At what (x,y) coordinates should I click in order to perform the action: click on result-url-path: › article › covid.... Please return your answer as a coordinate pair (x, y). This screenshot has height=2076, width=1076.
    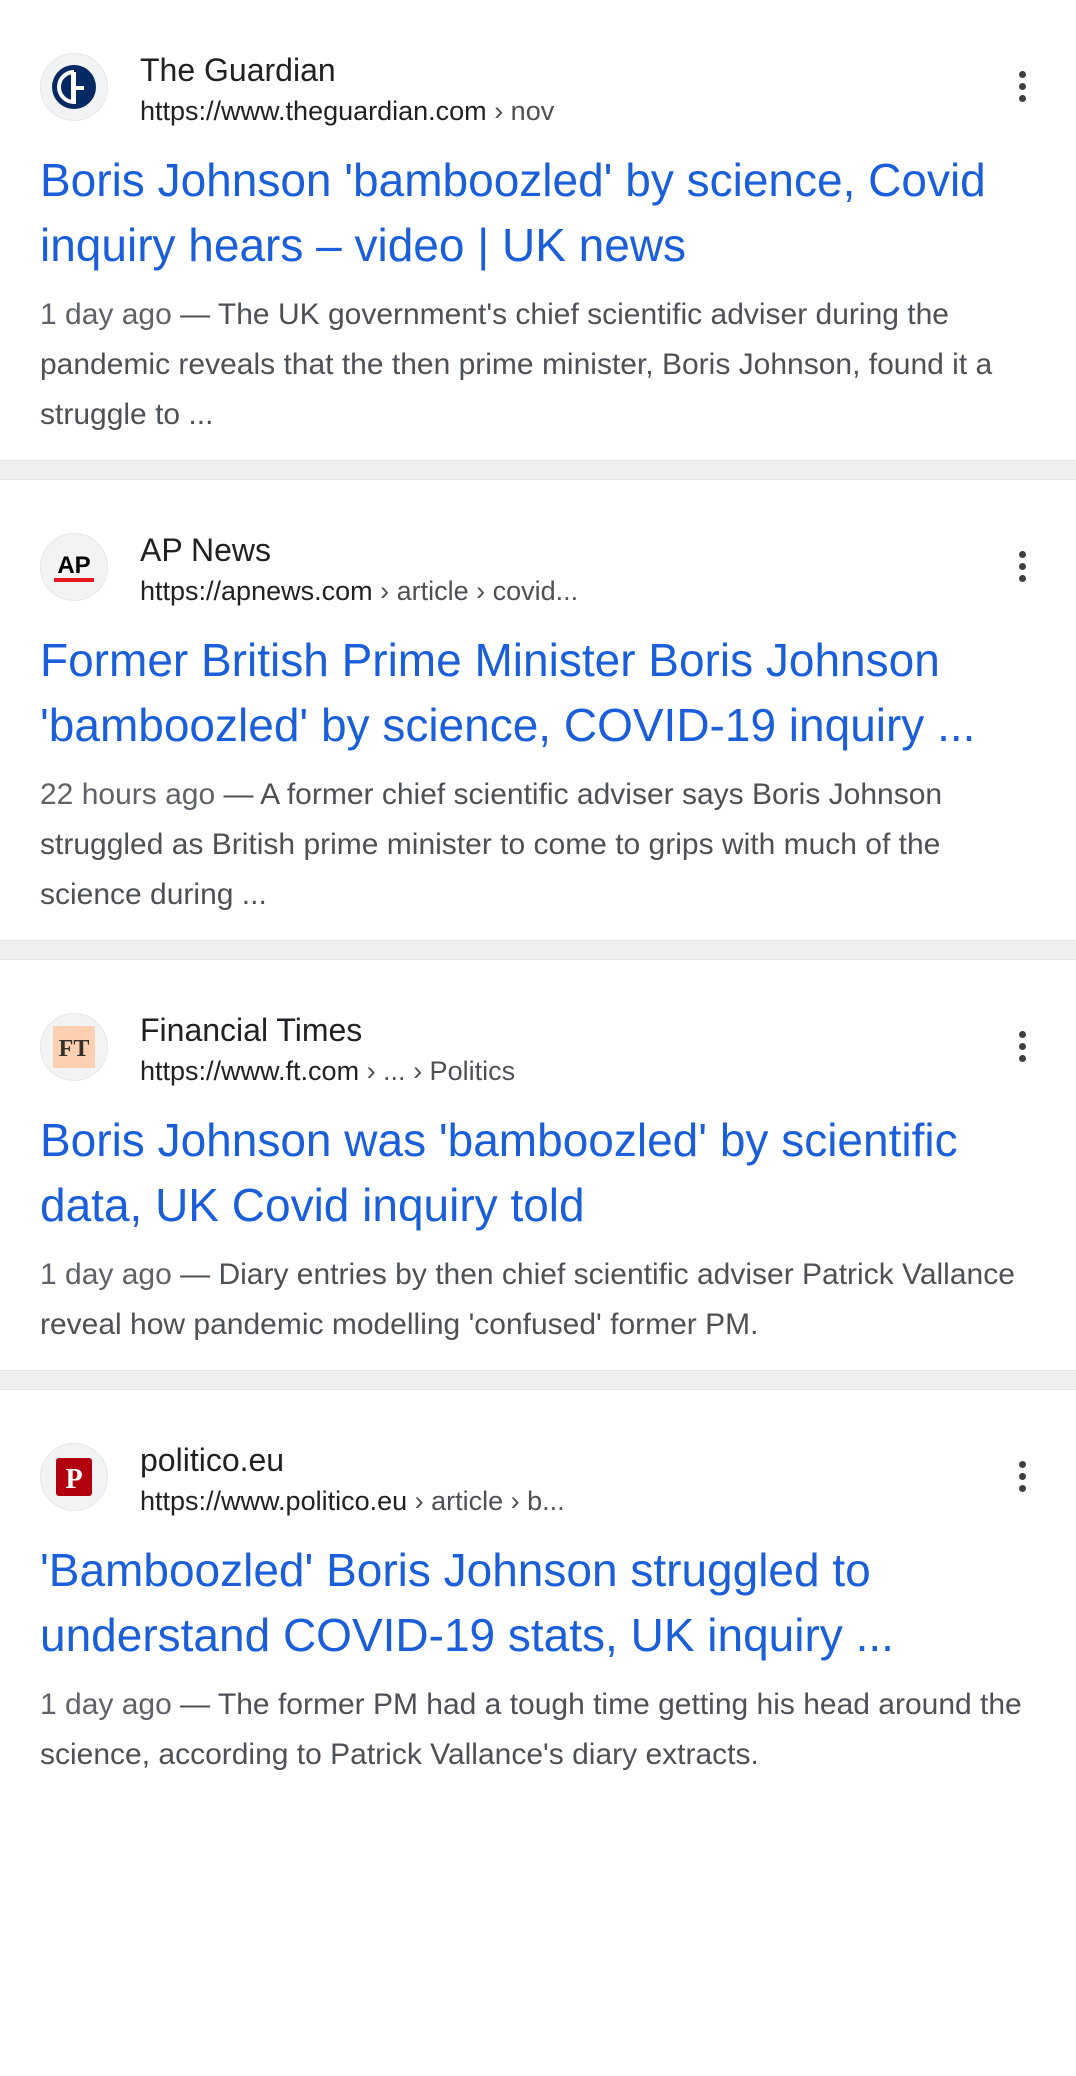
    Looking at the image, I should click on (475, 591).